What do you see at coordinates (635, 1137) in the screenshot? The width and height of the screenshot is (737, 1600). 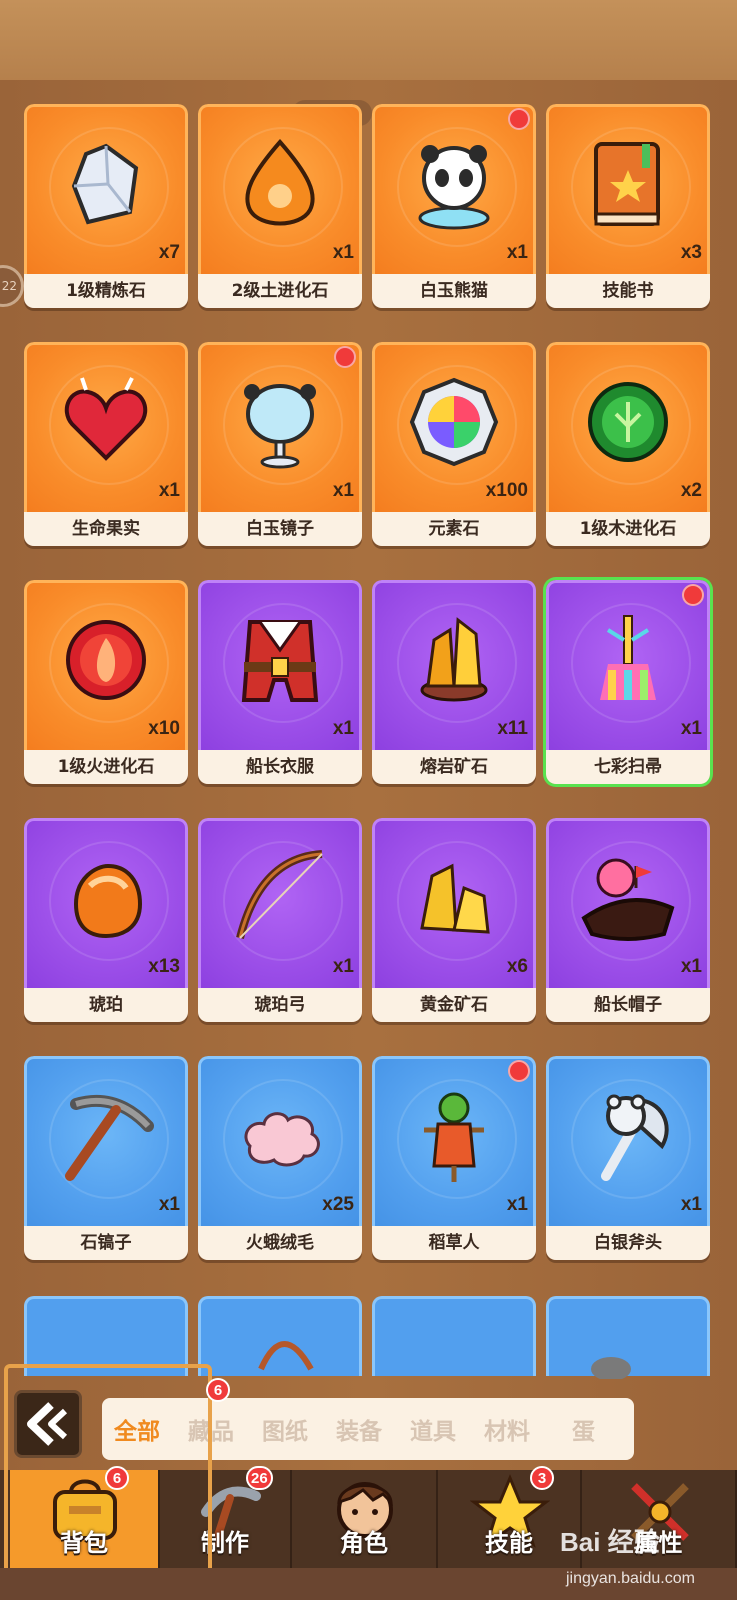 I see `silver-axe-icon` at bounding box center [635, 1137].